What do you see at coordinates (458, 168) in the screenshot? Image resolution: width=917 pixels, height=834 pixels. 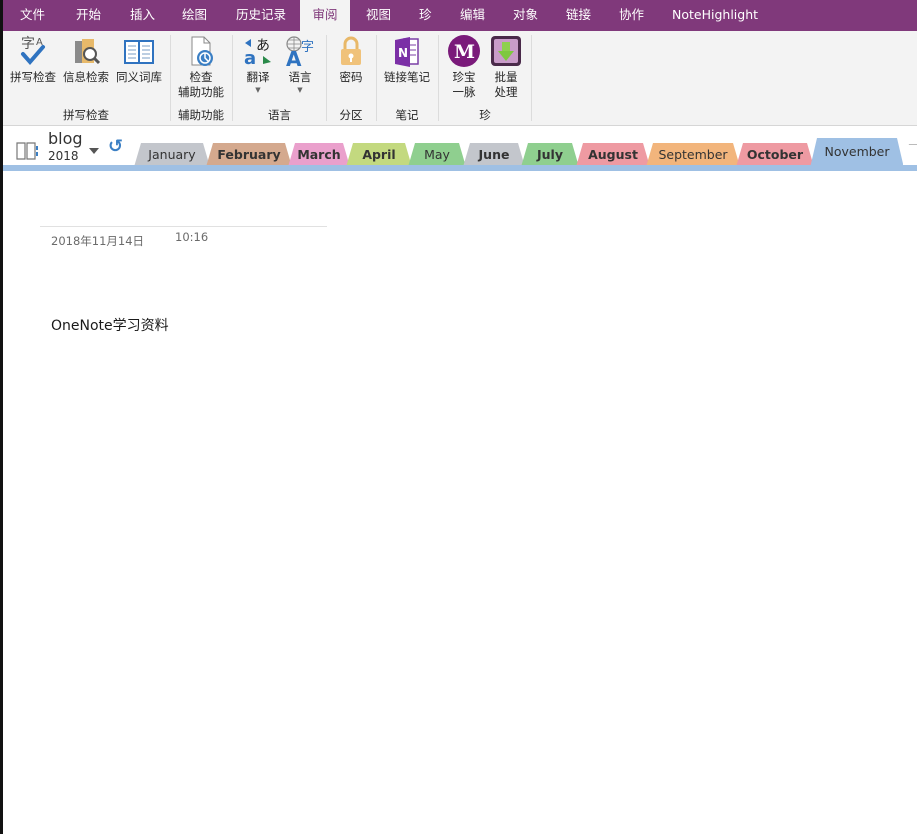 I see `section-color-bar` at bounding box center [458, 168].